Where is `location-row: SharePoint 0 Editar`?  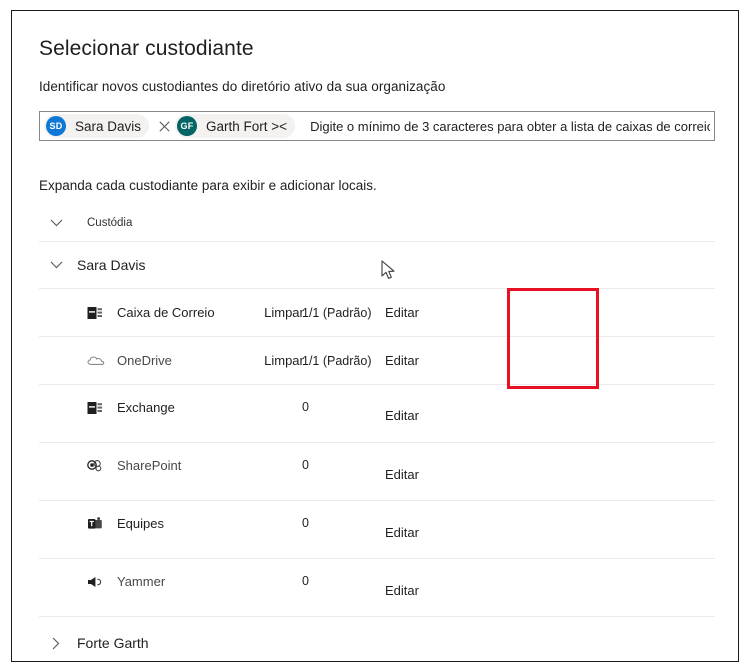 location-row: SharePoint 0 Editar is located at coordinates (377, 472).